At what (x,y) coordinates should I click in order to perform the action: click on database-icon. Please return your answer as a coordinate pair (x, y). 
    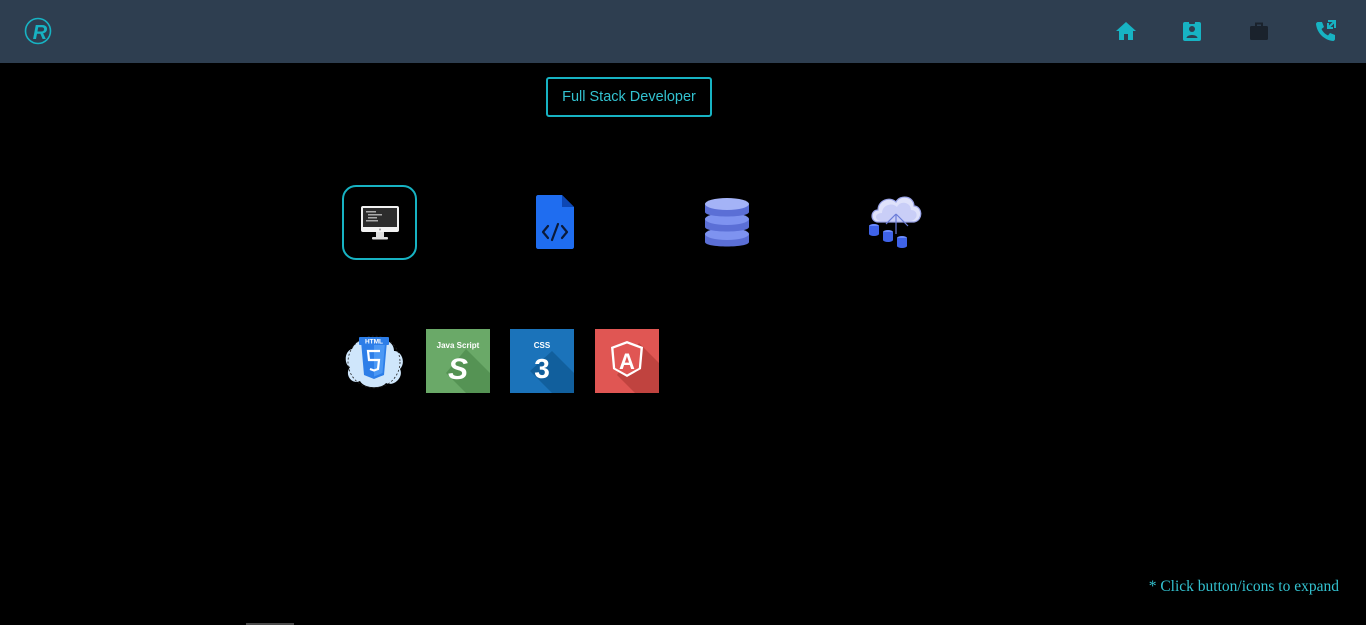
    Looking at the image, I should click on (727, 222).